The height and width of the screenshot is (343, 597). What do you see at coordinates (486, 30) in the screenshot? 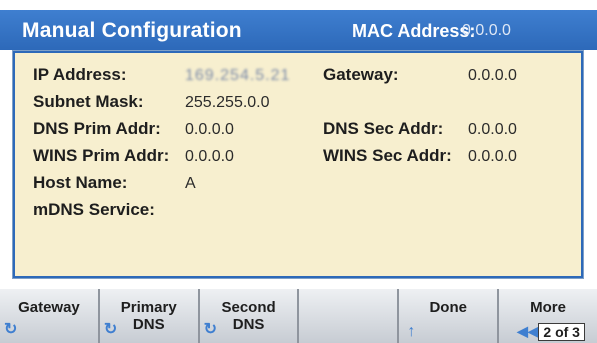
I see `mac-address-value: 0.0.0.0` at bounding box center [486, 30].